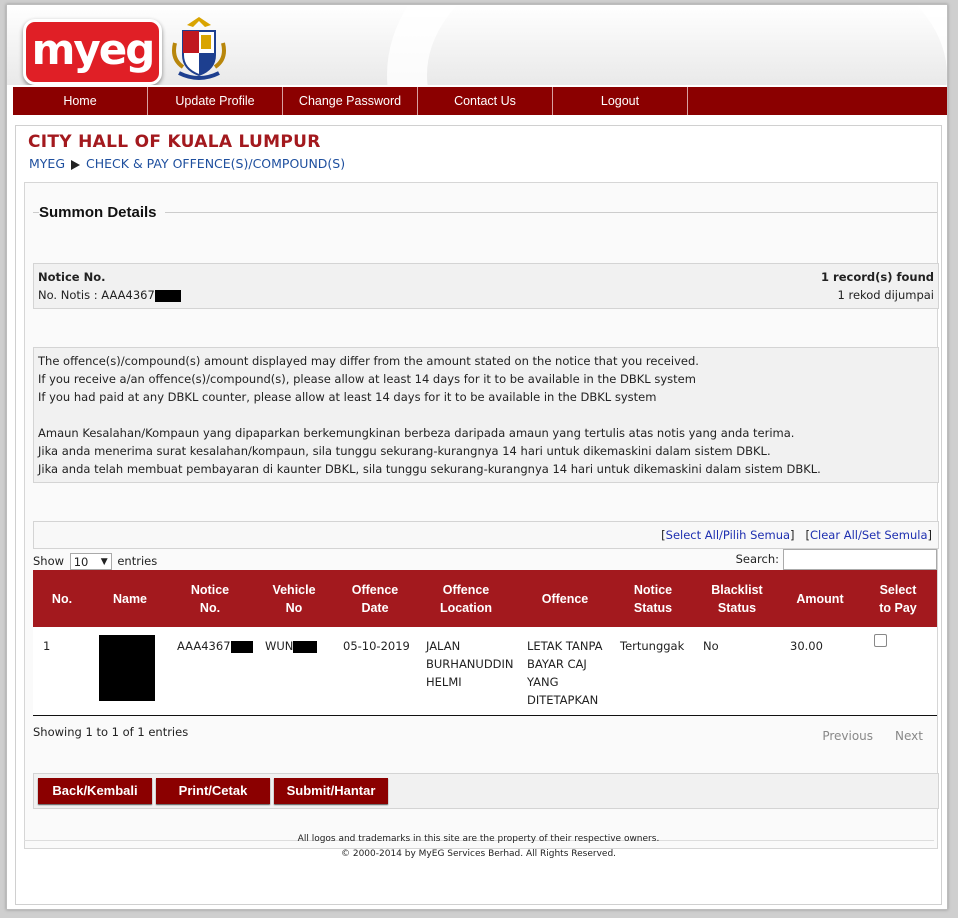 The height and width of the screenshot is (918, 958). I want to click on col-offence-date: Offence Date, so click(375, 598).